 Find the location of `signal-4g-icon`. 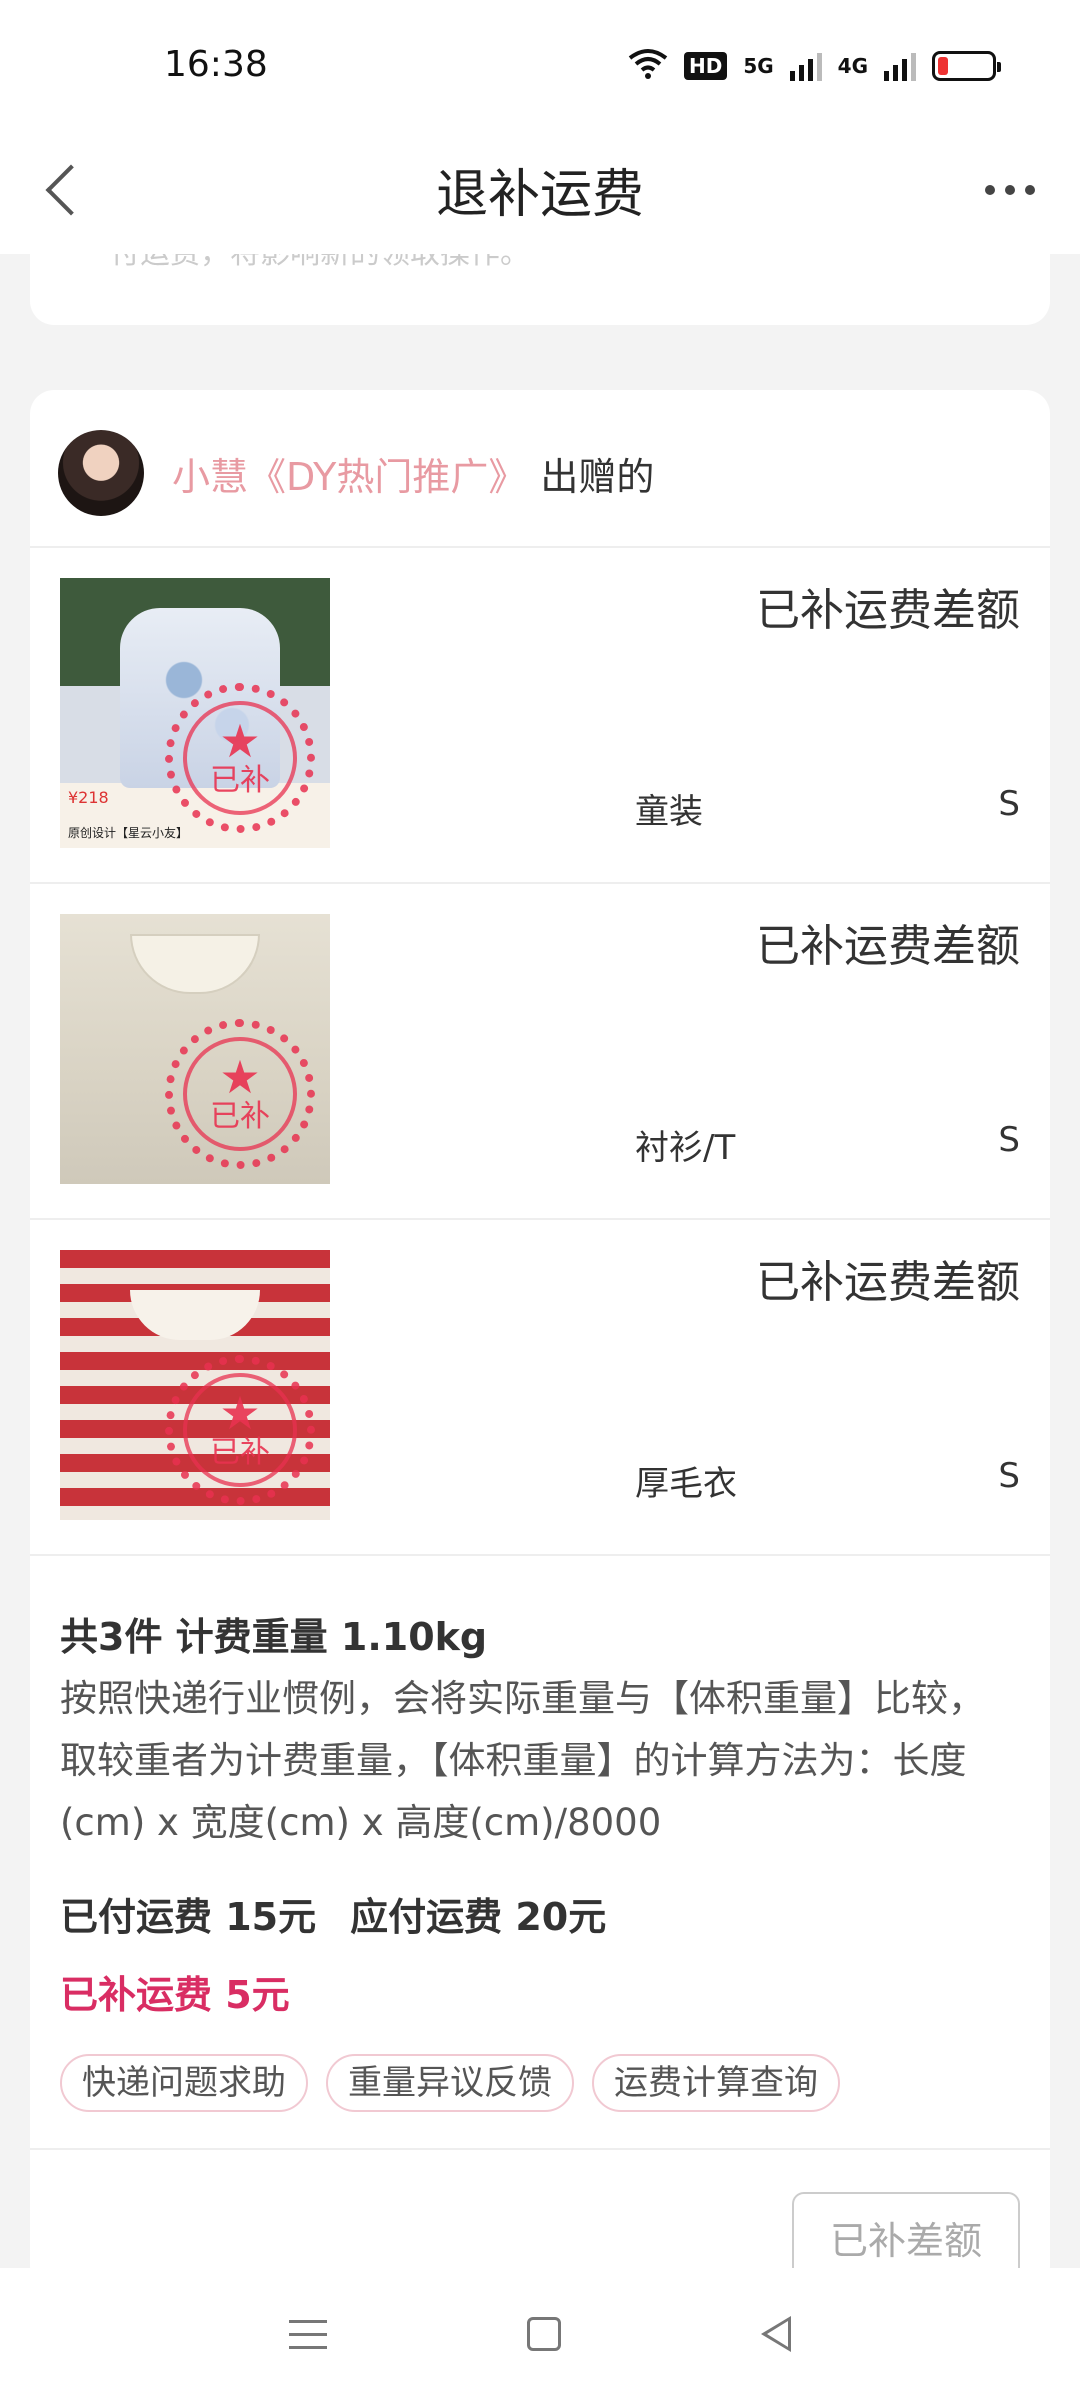

signal-4g-icon is located at coordinates (900, 66).